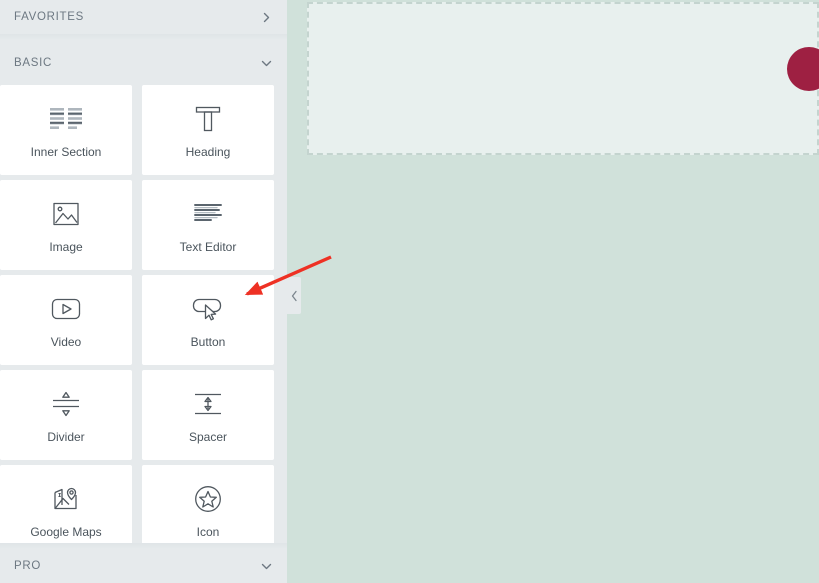 The image size is (819, 583). What do you see at coordinates (208, 309) in the screenshot?
I see `button-icon` at bounding box center [208, 309].